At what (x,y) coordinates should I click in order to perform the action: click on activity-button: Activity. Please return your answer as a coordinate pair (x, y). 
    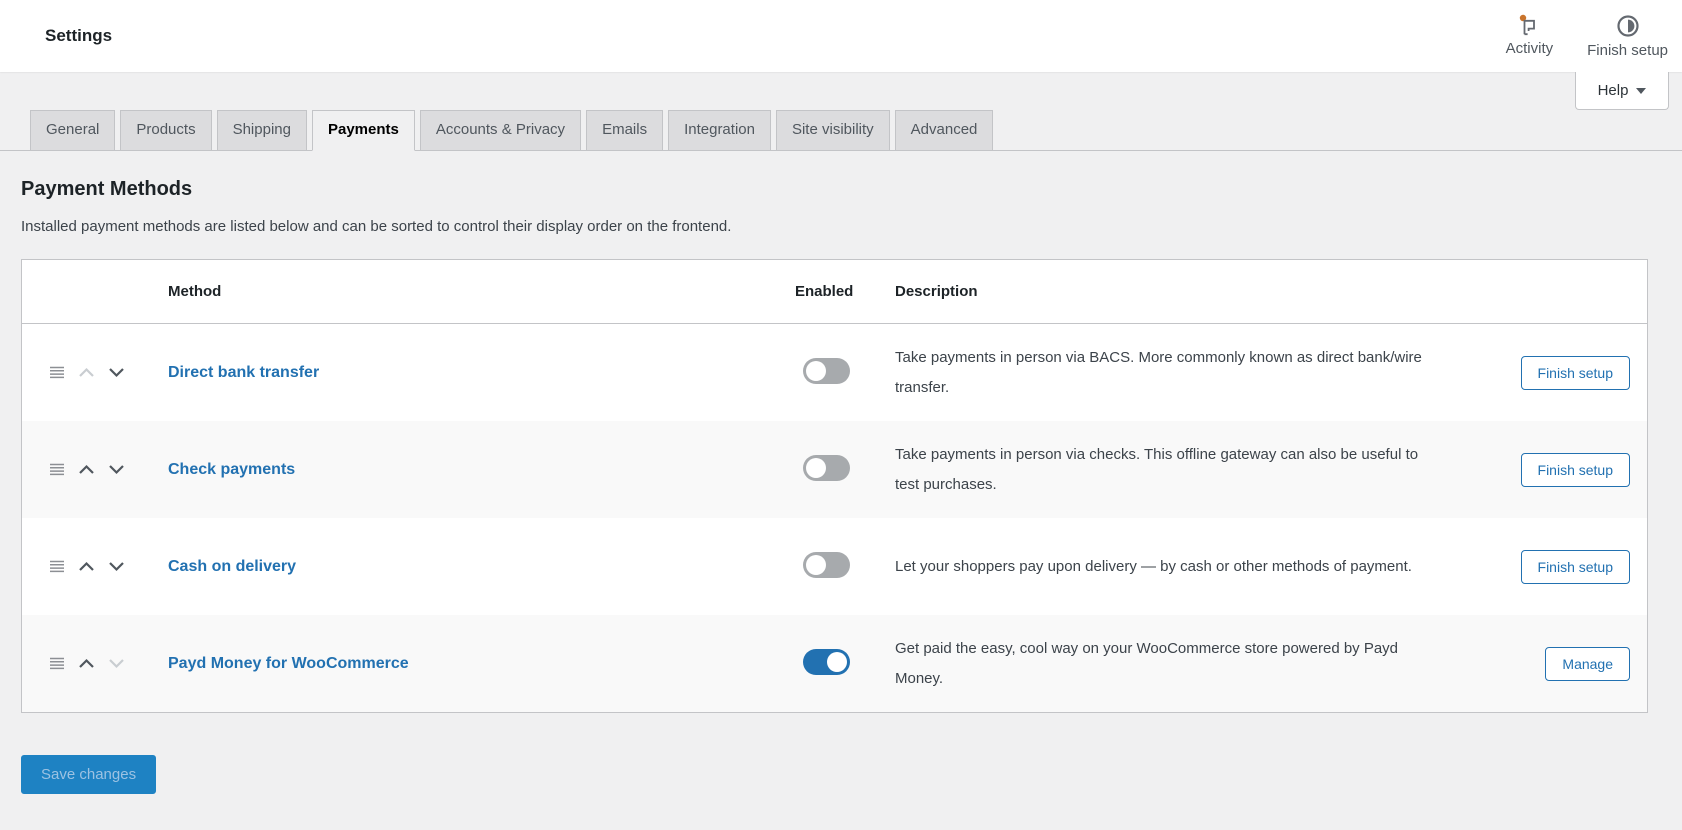
    Looking at the image, I should click on (1530, 36).